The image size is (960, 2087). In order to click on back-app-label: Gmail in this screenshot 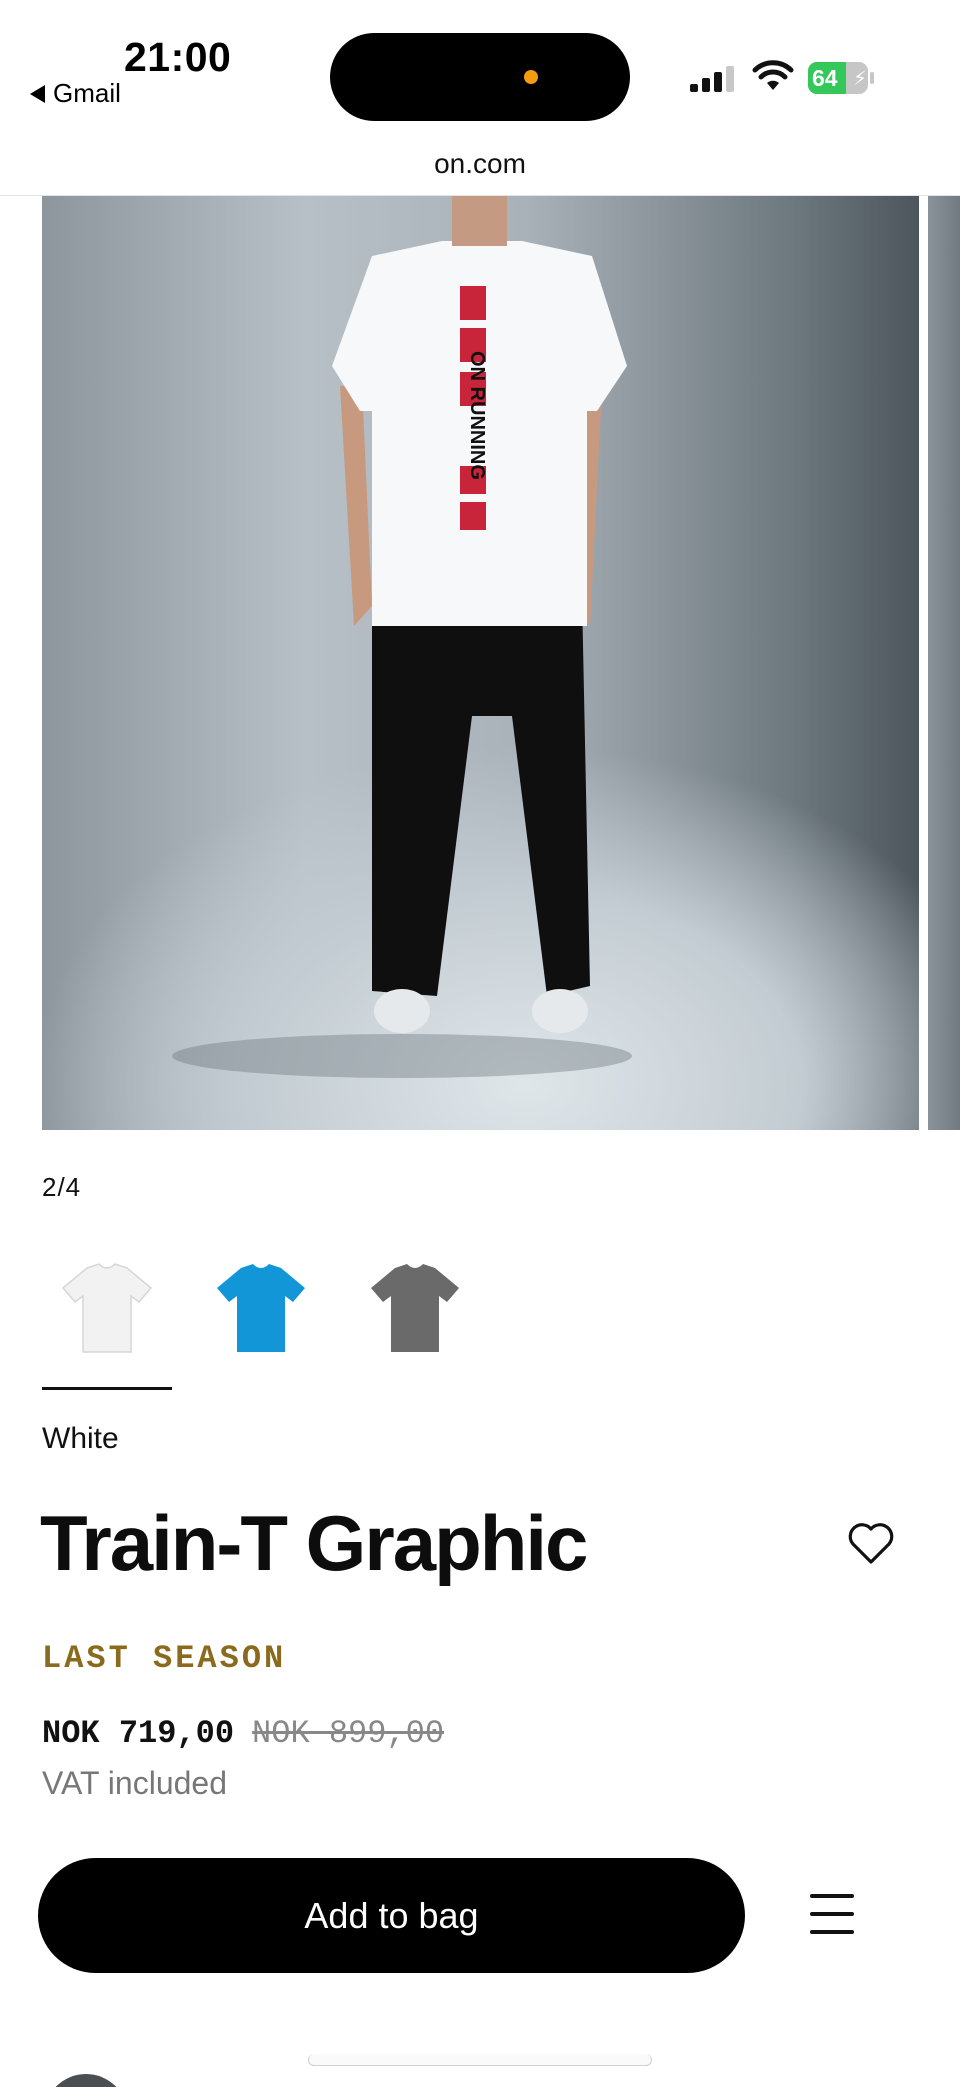, I will do `click(87, 93)`.